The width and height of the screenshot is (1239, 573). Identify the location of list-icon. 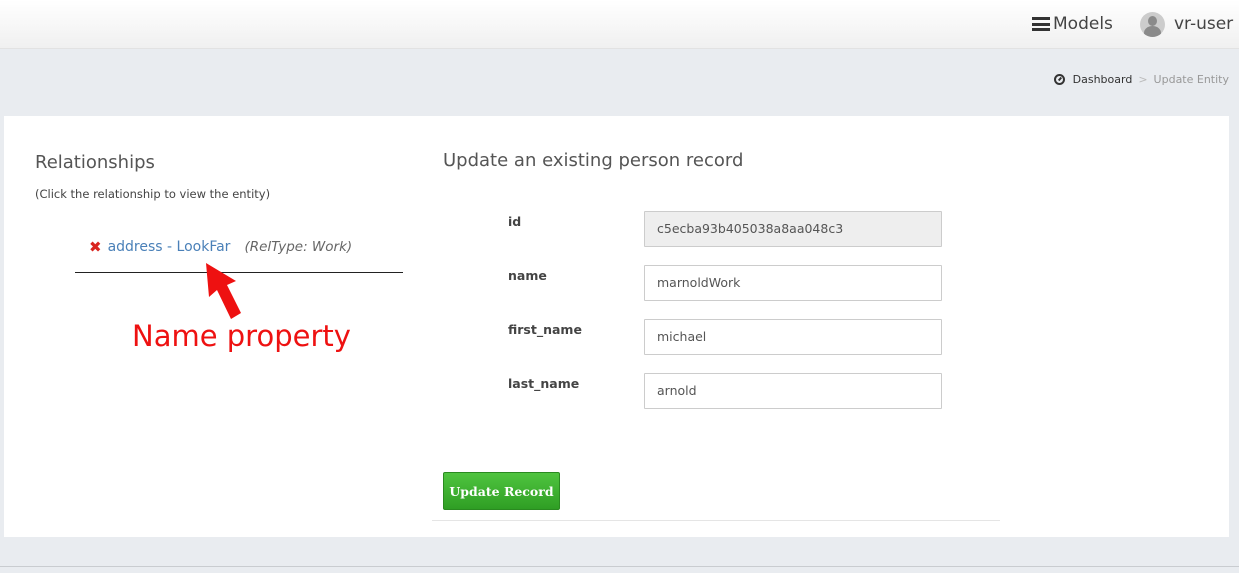
(1041, 24).